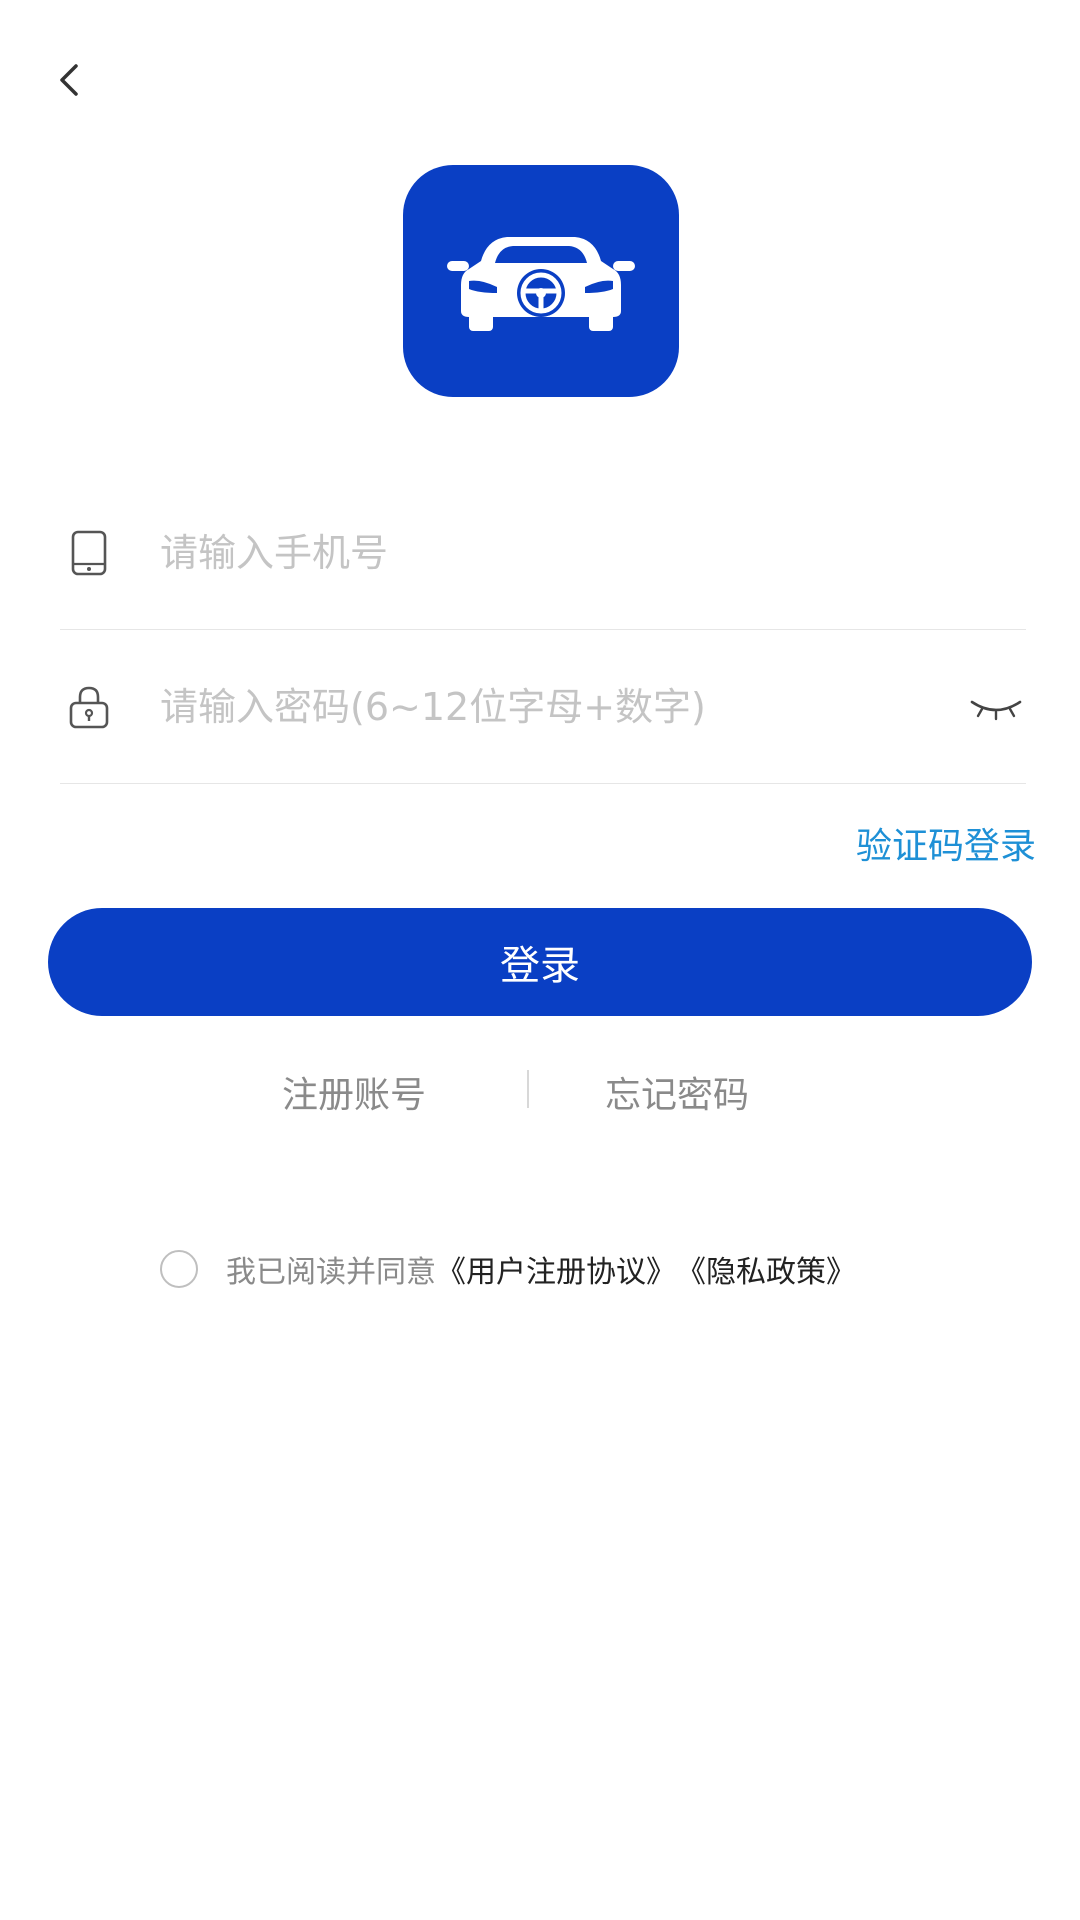 The image size is (1080, 1920). Describe the element at coordinates (996, 710) in the screenshot. I see `eye-closed-icon` at that location.